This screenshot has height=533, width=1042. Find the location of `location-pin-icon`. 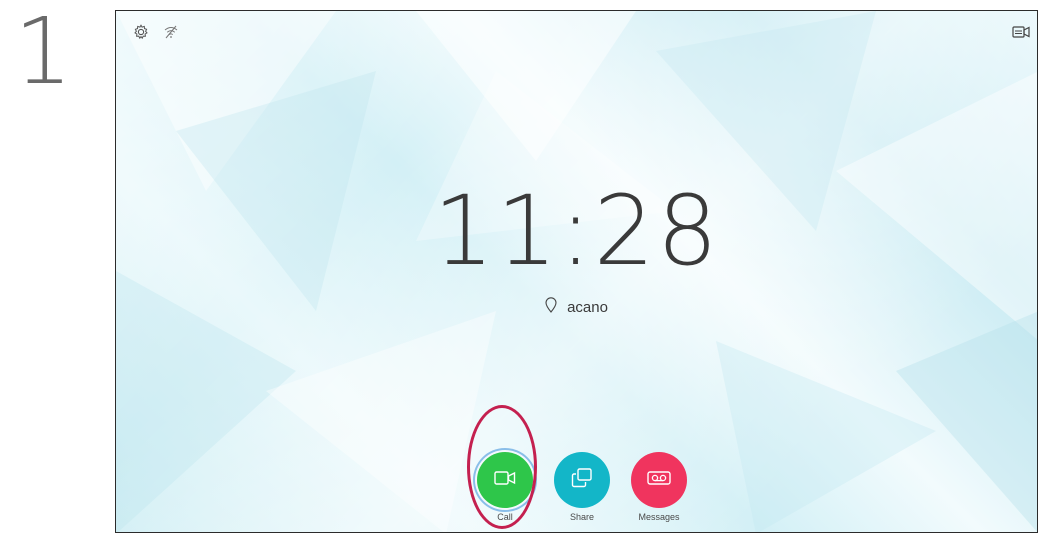

location-pin-icon is located at coordinates (551, 307).